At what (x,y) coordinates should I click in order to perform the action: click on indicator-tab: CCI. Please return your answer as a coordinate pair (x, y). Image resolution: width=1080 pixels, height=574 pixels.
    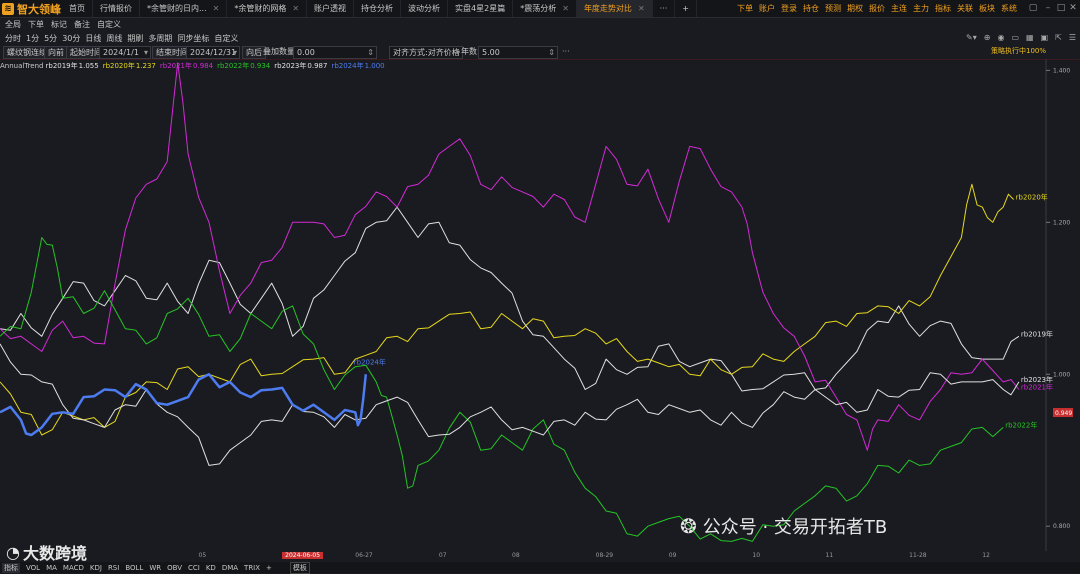
    Looking at the image, I should click on (194, 568).